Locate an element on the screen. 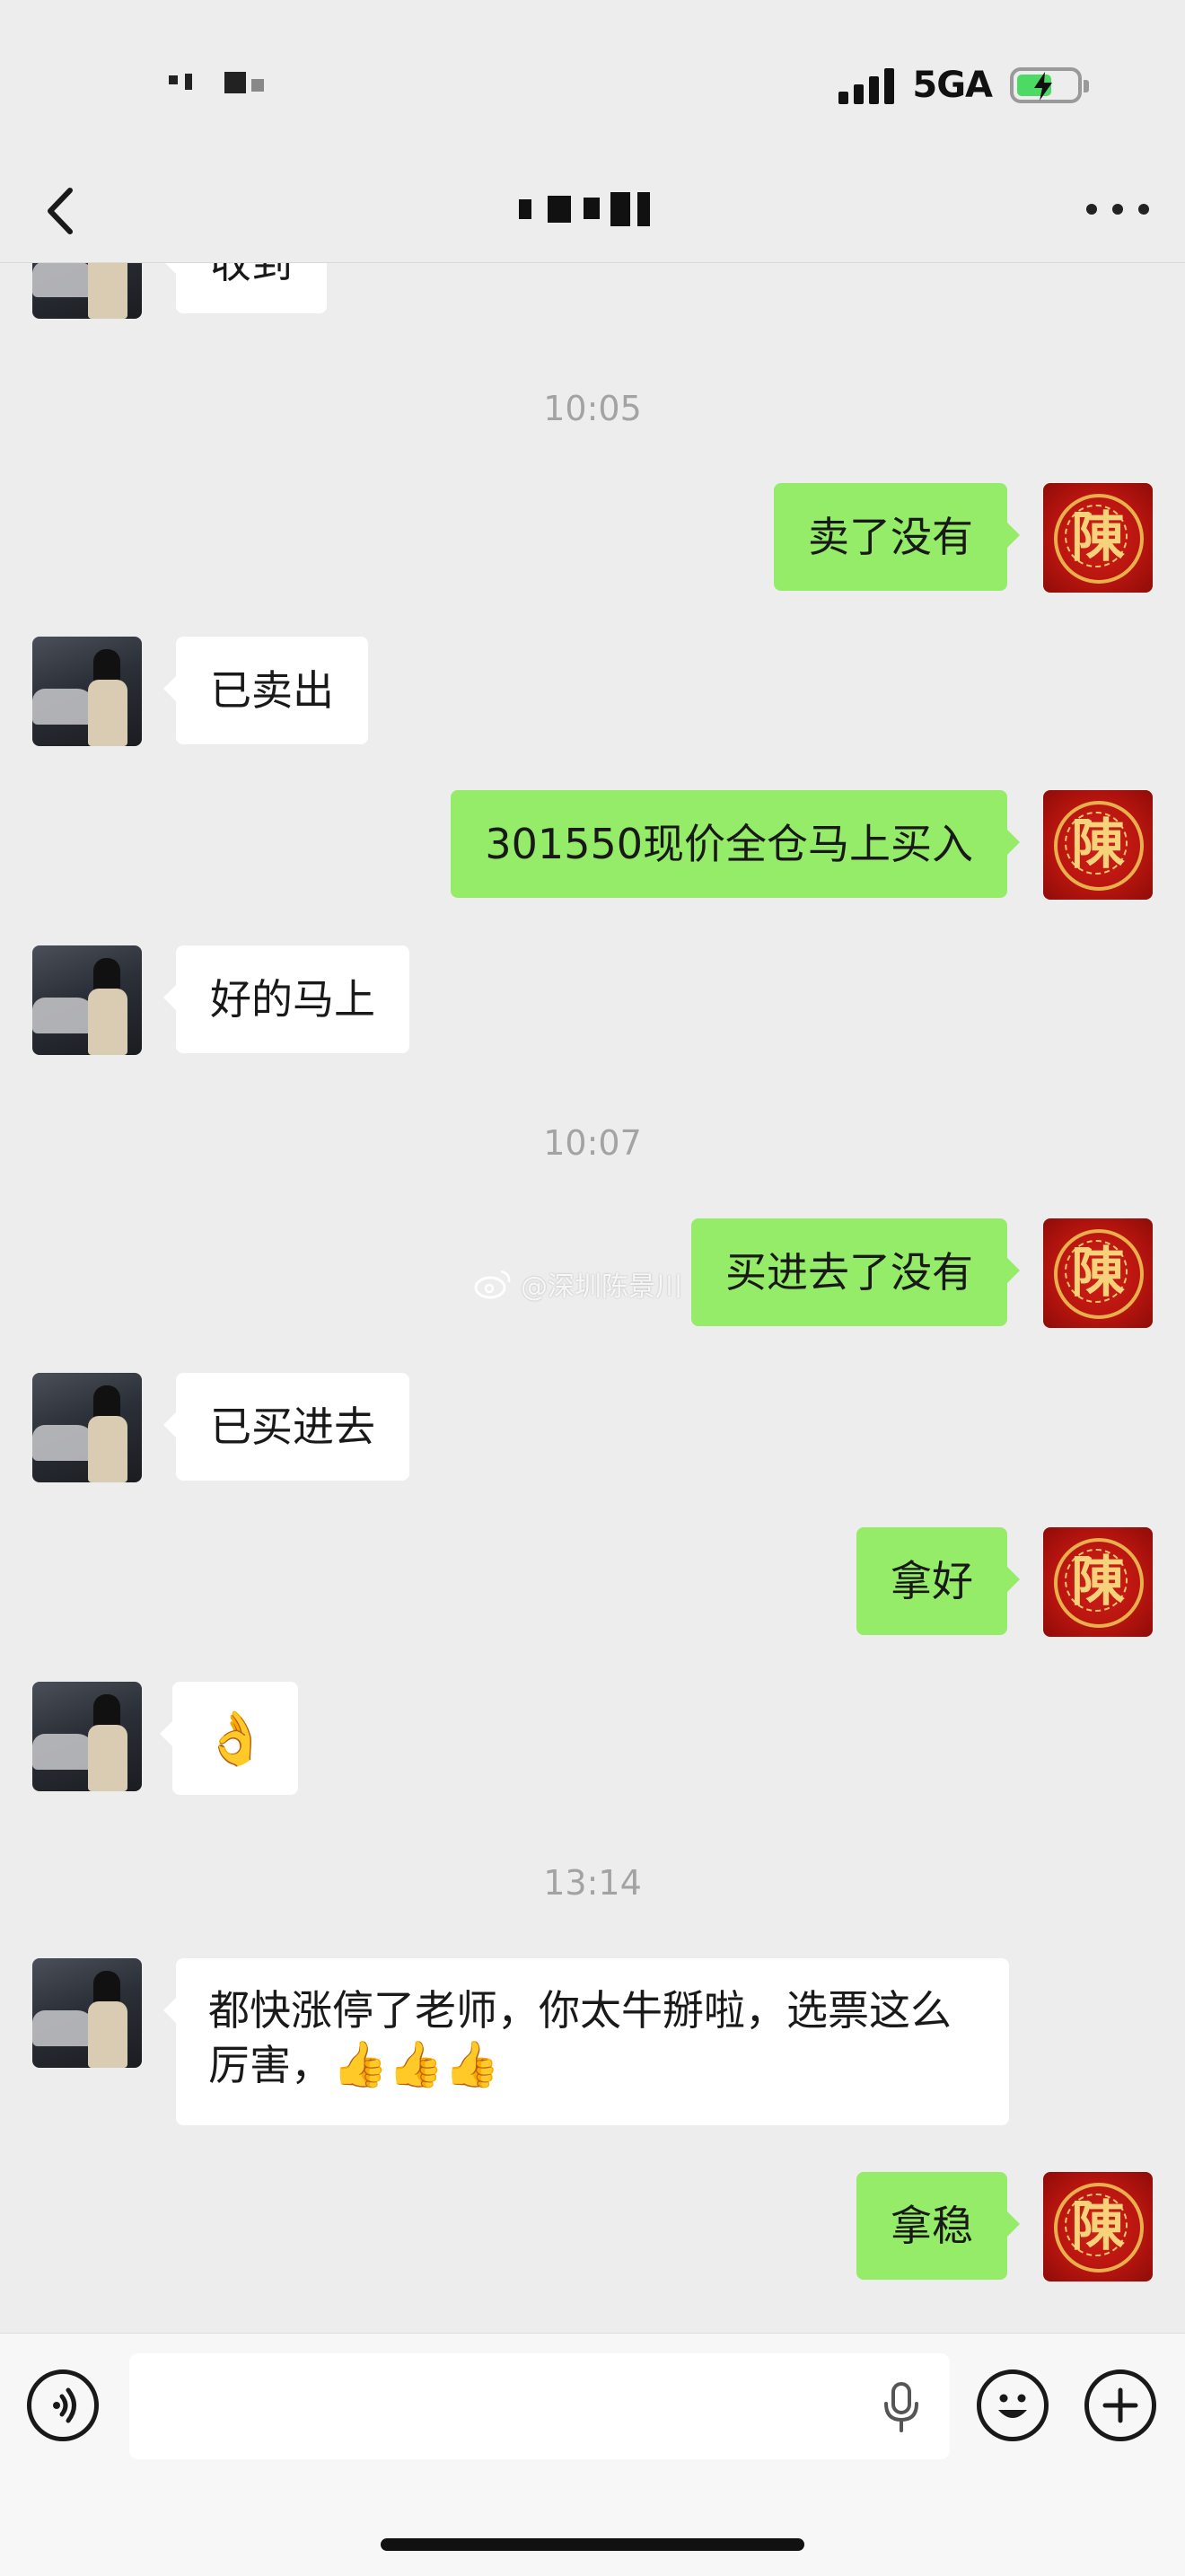 The image size is (1185, 2576). status-indicators: 5GA is located at coordinates (963, 85).